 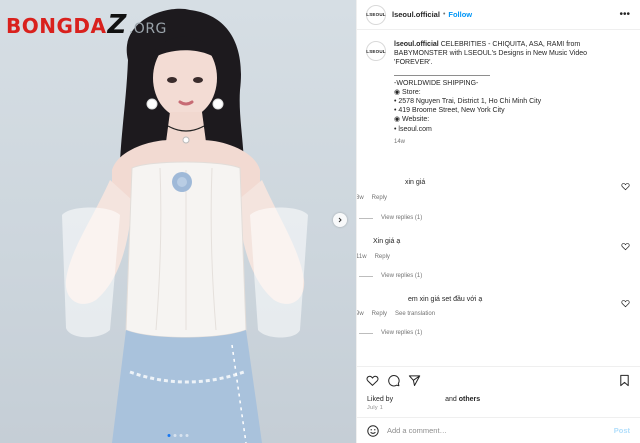 I want to click on likes-prefix: Liked by, so click(x=380, y=399).